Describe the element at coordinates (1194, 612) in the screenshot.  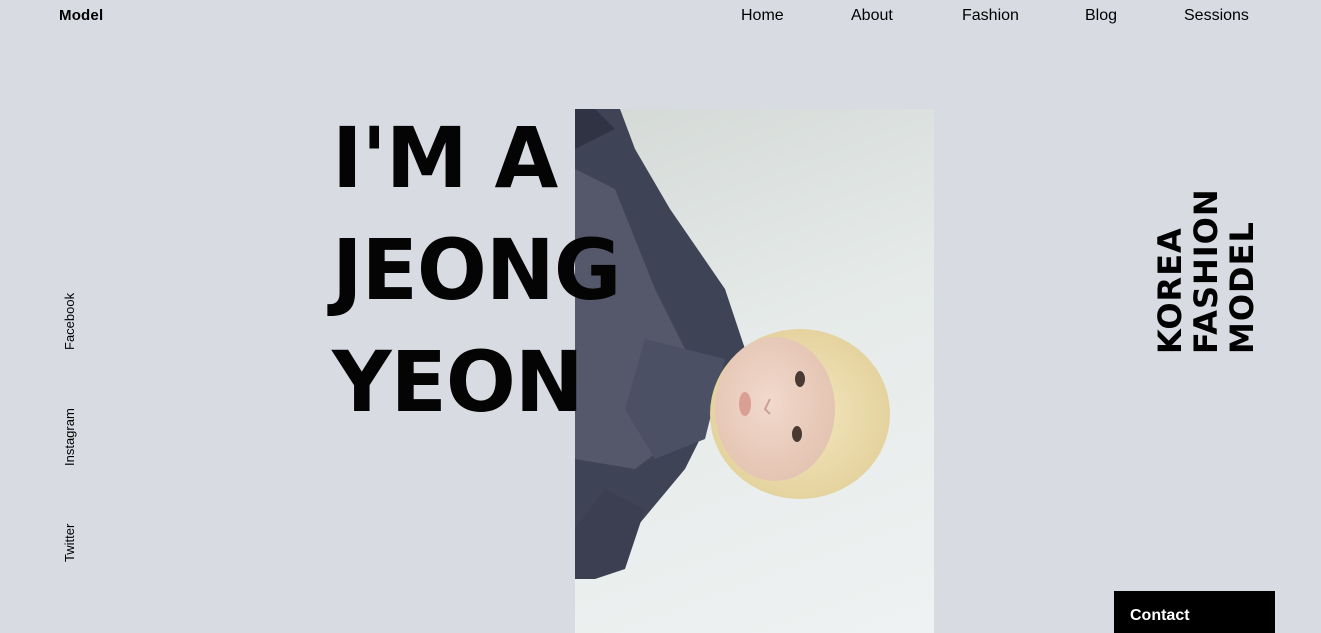
I see `contact-button: Contact` at that location.